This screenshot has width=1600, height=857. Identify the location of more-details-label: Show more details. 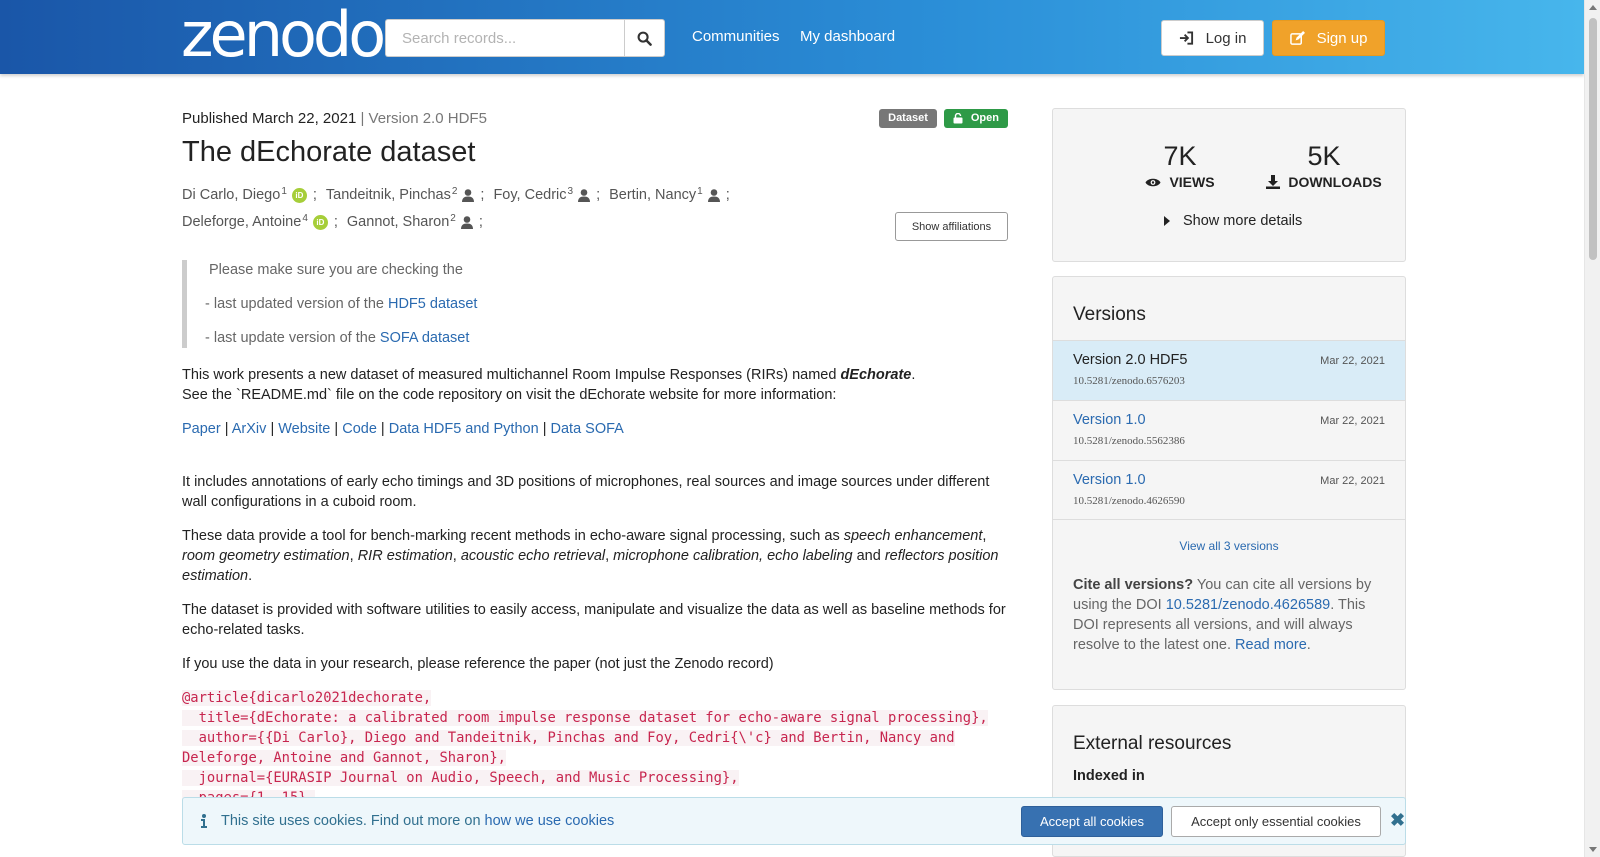
(1243, 221).